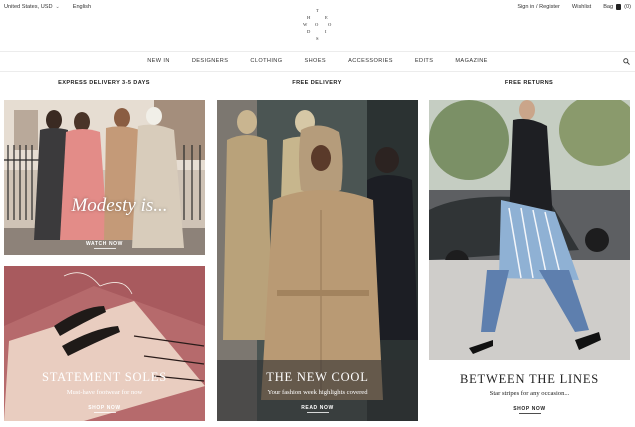 This screenshot has height=427, width=635. Describe the element at coordinates (529, 379) in the screenshot. I see `lines-title: BETWEEN THE LINES` at that location.